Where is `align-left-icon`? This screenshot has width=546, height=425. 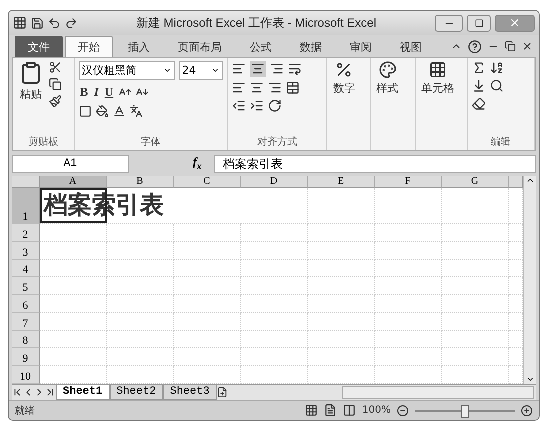
align-left-icon is located at coordinates (239, 88).